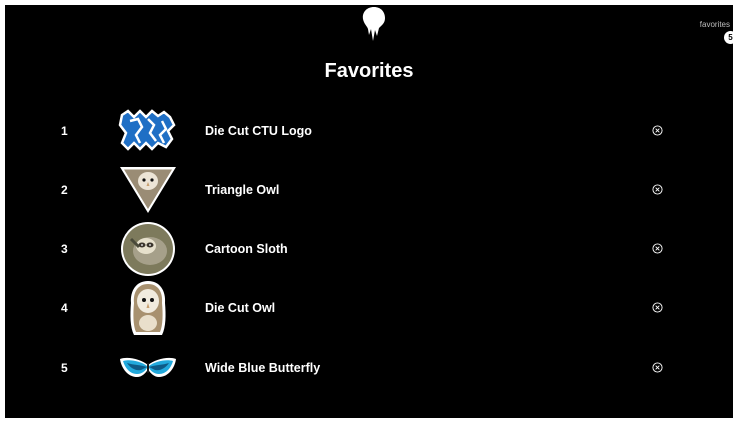 Image resolution: width=738 pixels, height=421 pixels. Describe the element at coordinates (715, 24) in the screenshot. I see `favorites-link: favorites` at that location.